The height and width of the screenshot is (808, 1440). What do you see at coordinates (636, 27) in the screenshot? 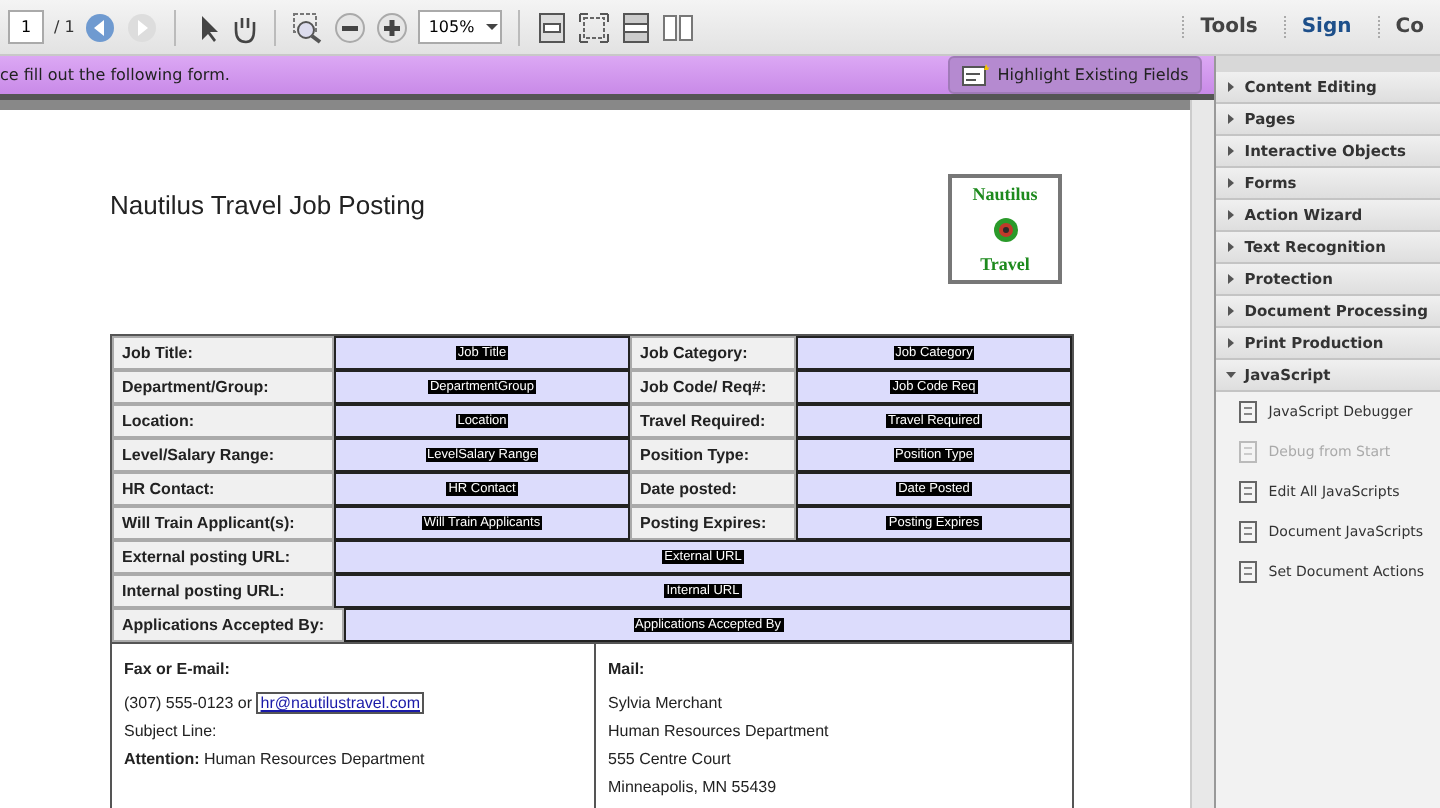
I see `fit-width-icon` at bounding box center [636, 27].